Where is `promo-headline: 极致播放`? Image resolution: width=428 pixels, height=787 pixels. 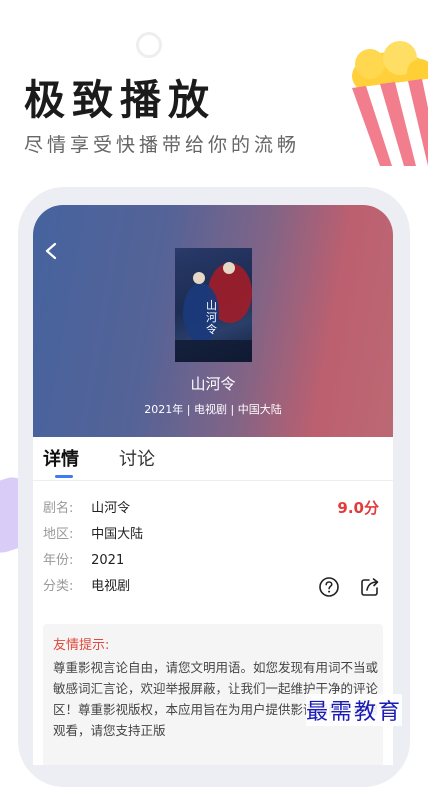 promo-headline: 极致播放 is located at coordinates (120, 100).